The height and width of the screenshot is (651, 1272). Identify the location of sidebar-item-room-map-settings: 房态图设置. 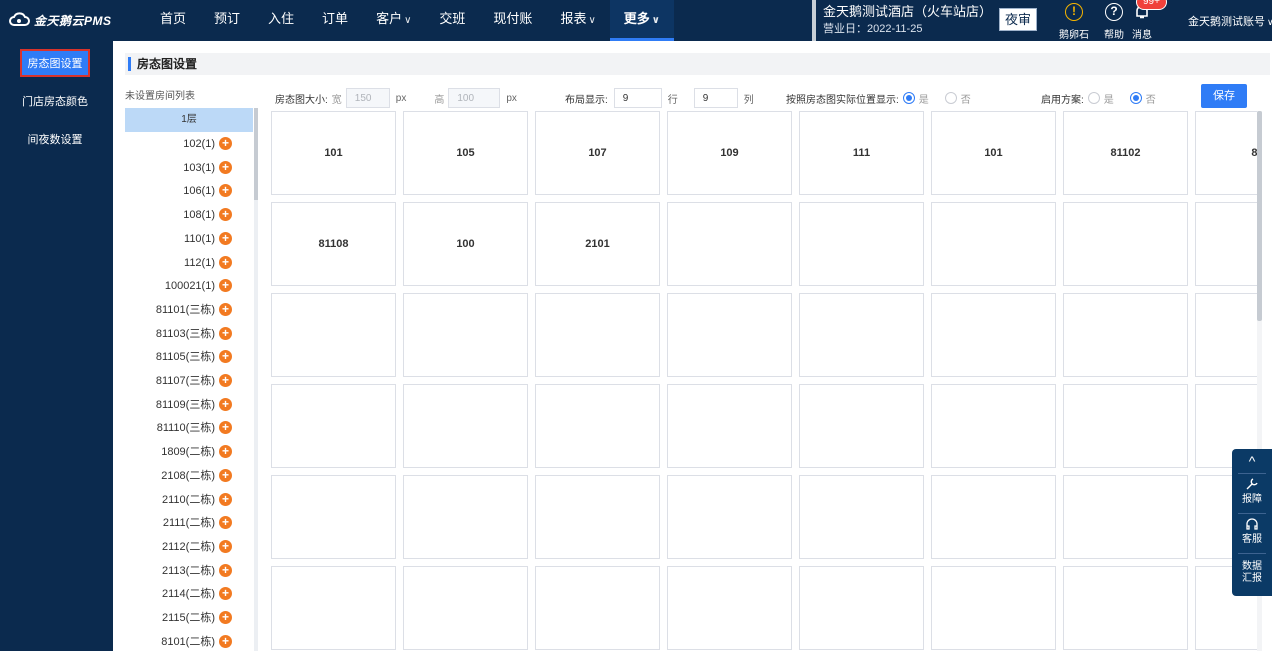
(55, 63).